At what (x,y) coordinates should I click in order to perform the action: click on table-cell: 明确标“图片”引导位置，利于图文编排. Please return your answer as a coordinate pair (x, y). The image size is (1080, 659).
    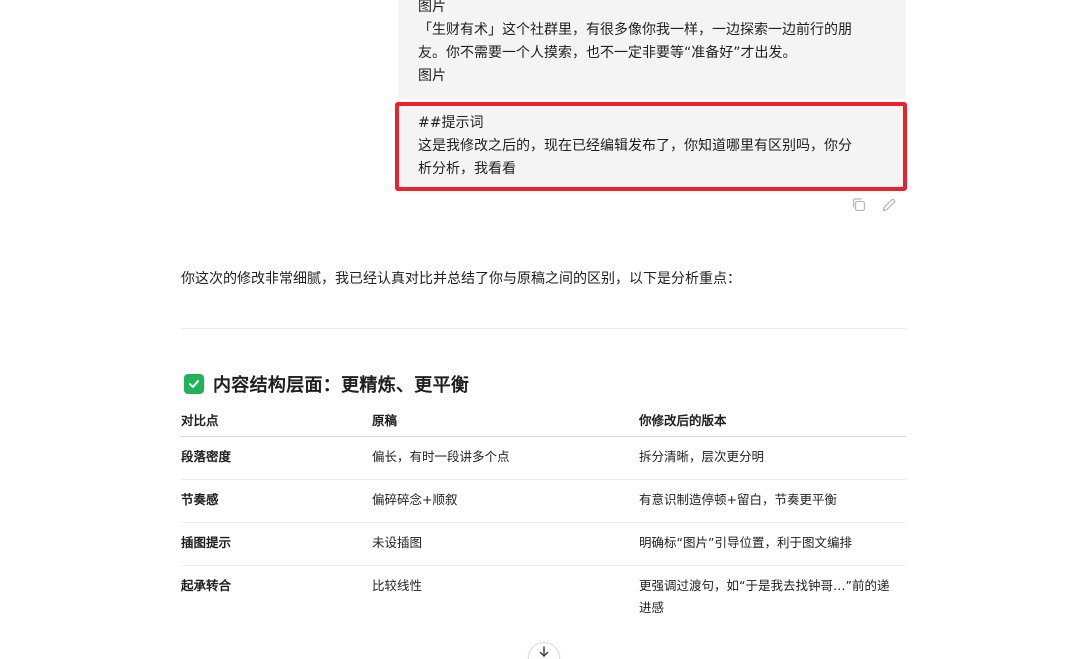
    Looking at the image, I should click on (745, 542).